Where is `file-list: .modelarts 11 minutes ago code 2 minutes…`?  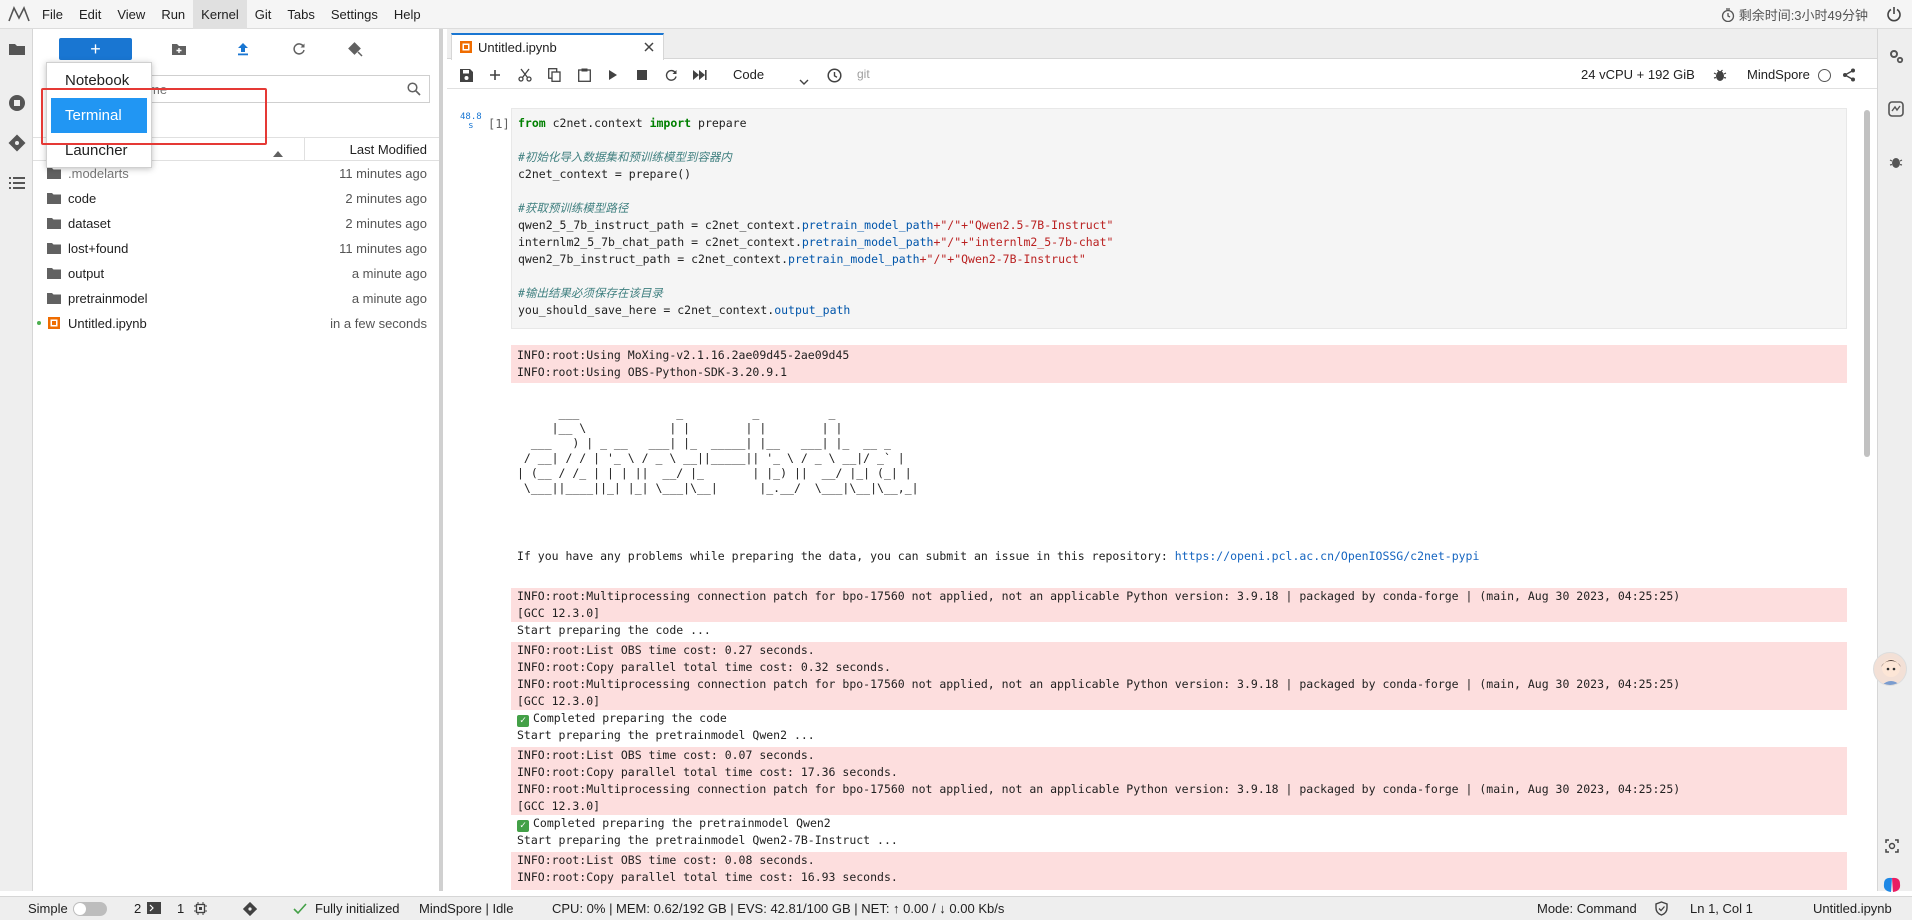
file-list: .modelarts 11 minutes ago code 2 minutes… is located at coordinates (236, 248).